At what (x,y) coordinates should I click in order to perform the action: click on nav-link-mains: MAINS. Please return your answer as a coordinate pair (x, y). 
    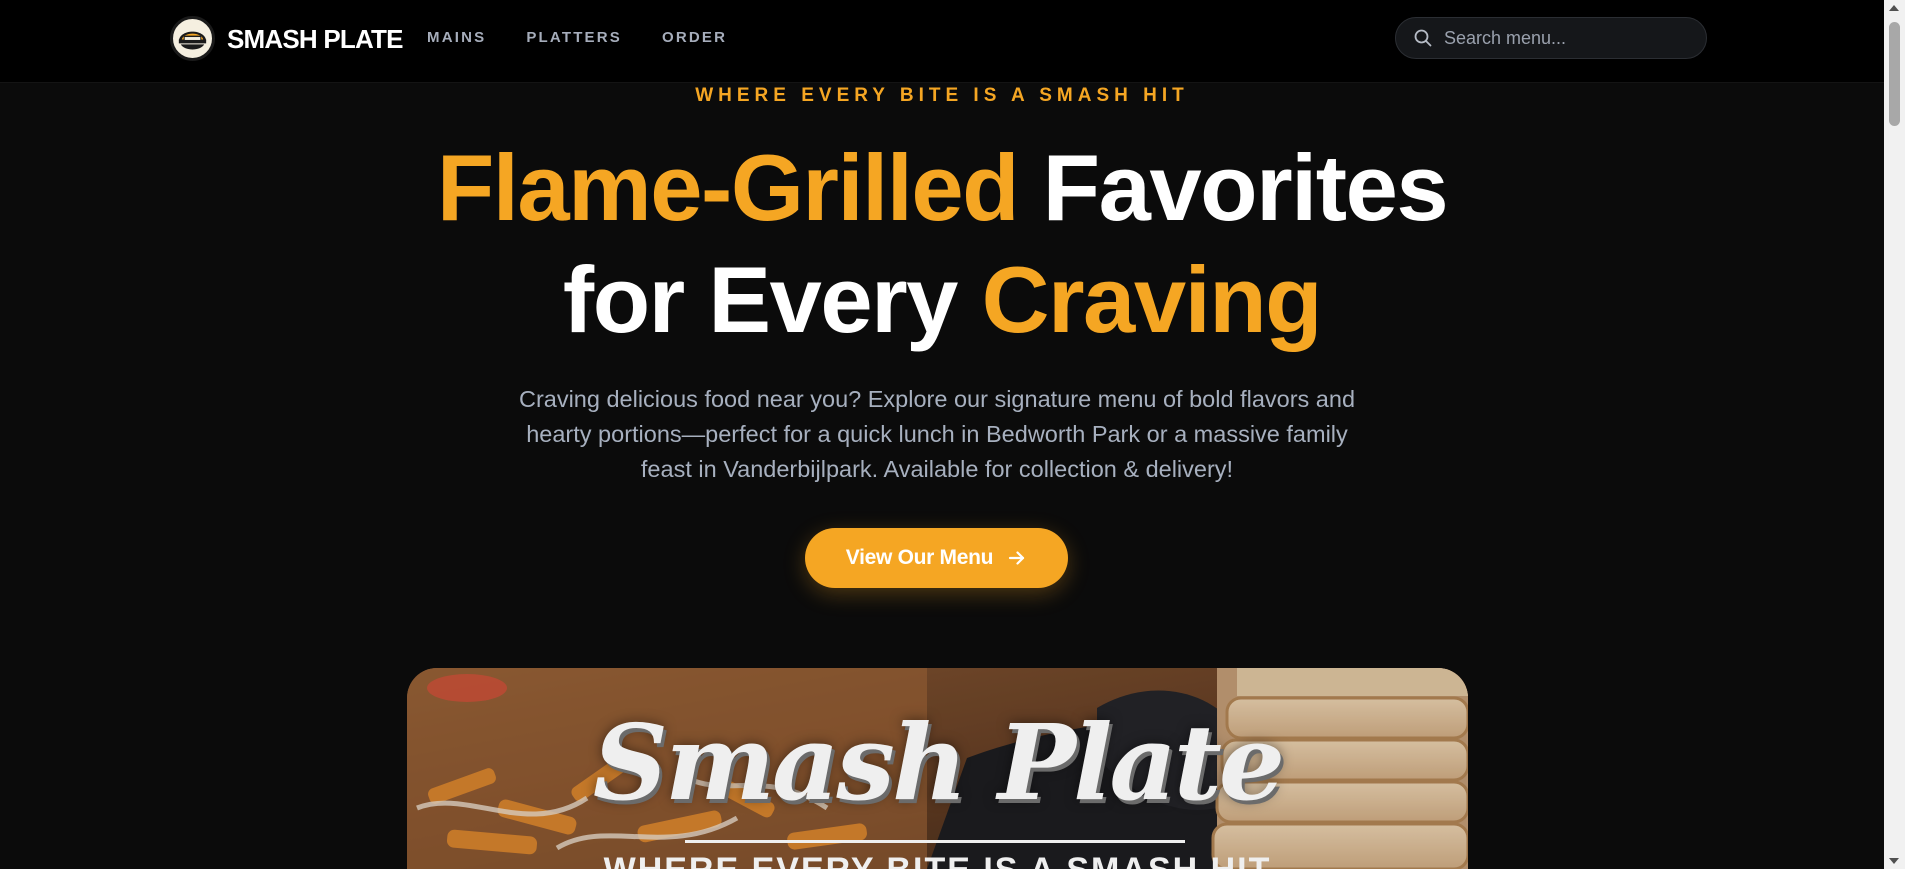
    Looking at the image, I should click on (456, 38).